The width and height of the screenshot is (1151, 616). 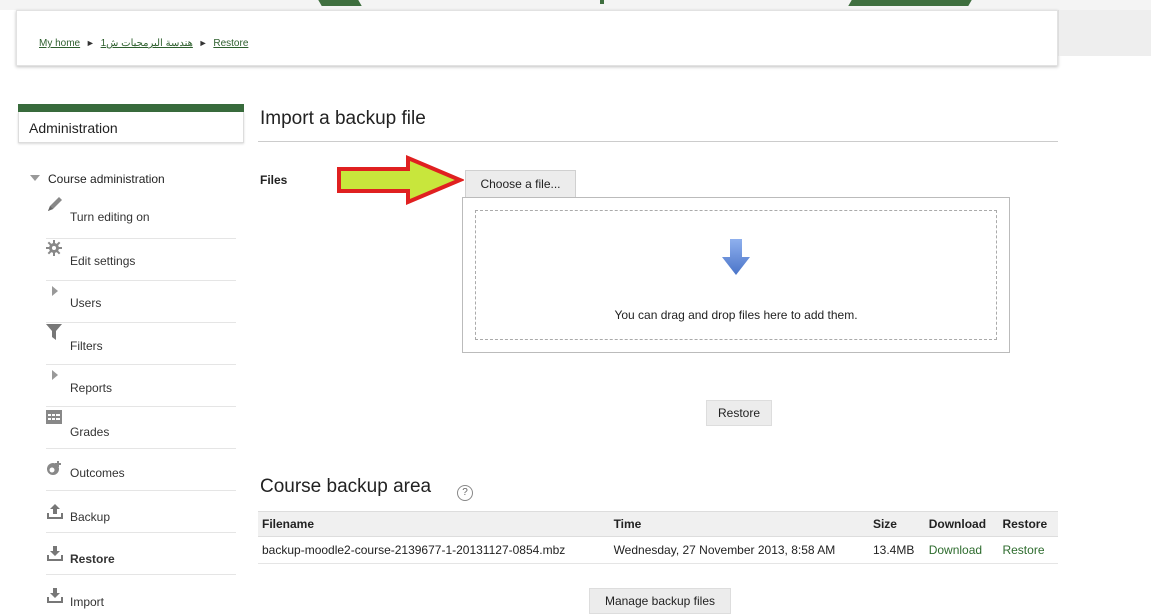 What do you see at coordinates (1028, 524) in the screenshot?
I see `column-header-restore: Restore` at bounding box center [1028, 524].